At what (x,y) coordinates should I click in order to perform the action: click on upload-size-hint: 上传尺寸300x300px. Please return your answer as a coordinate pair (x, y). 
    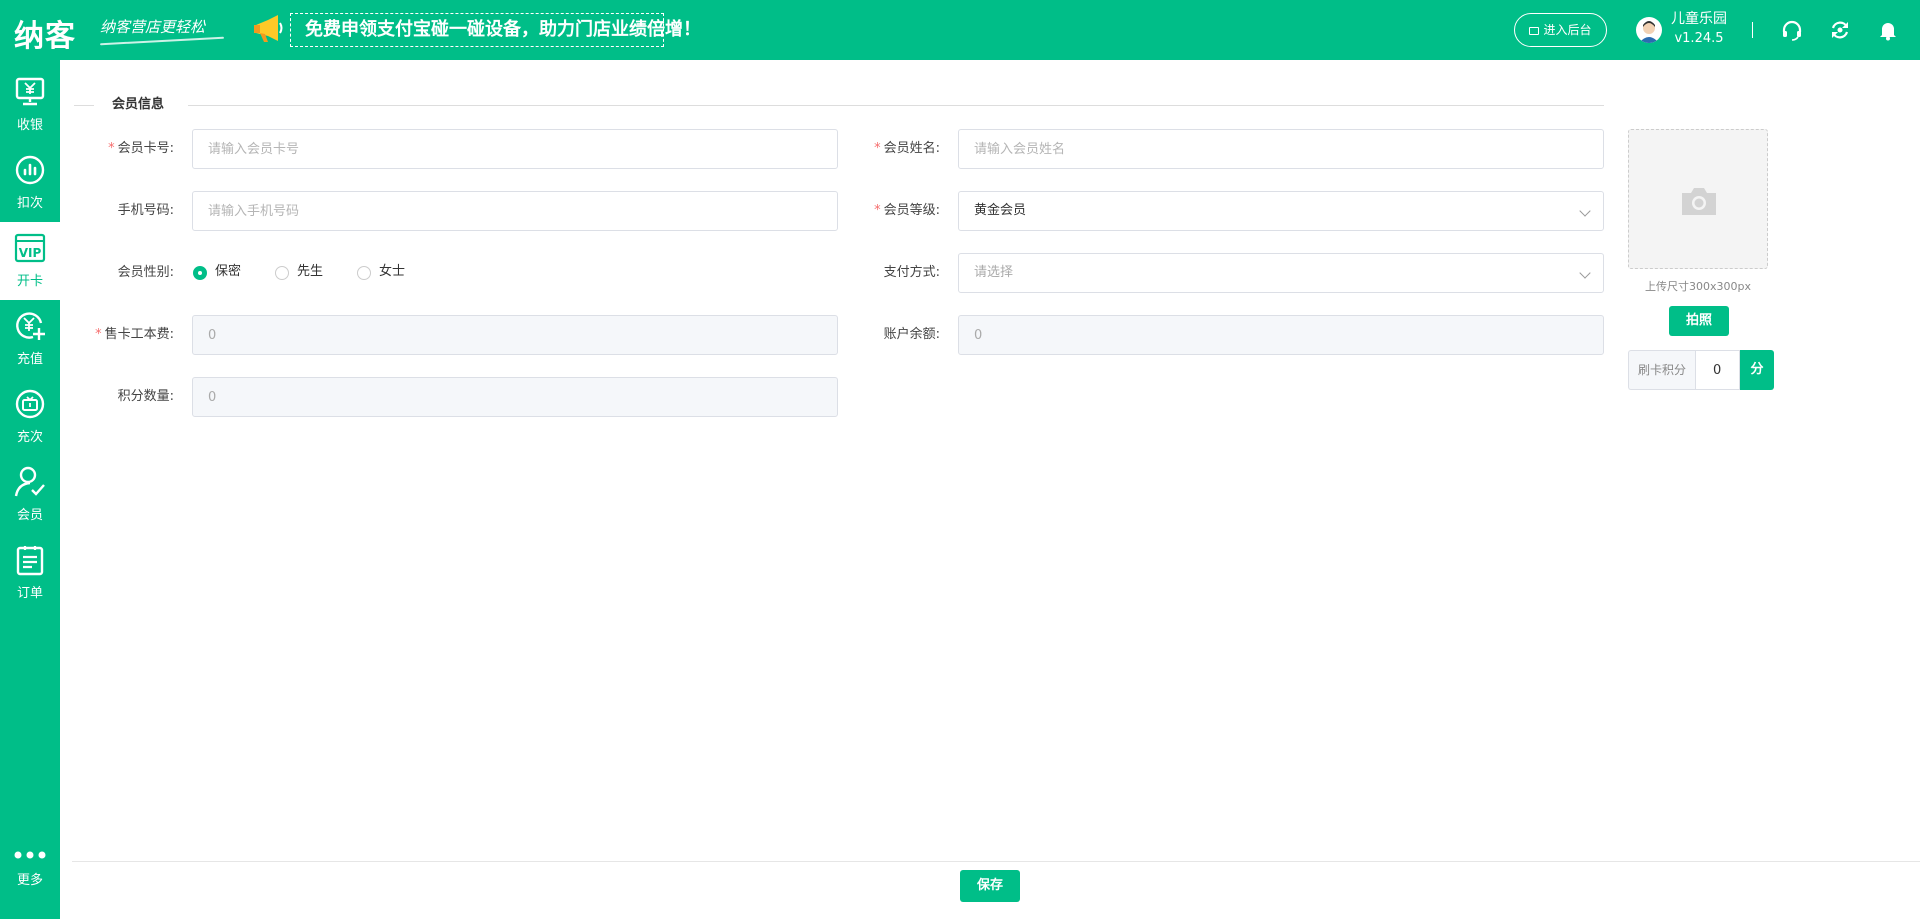
    Looking at the image, I should click on (1698, 286).